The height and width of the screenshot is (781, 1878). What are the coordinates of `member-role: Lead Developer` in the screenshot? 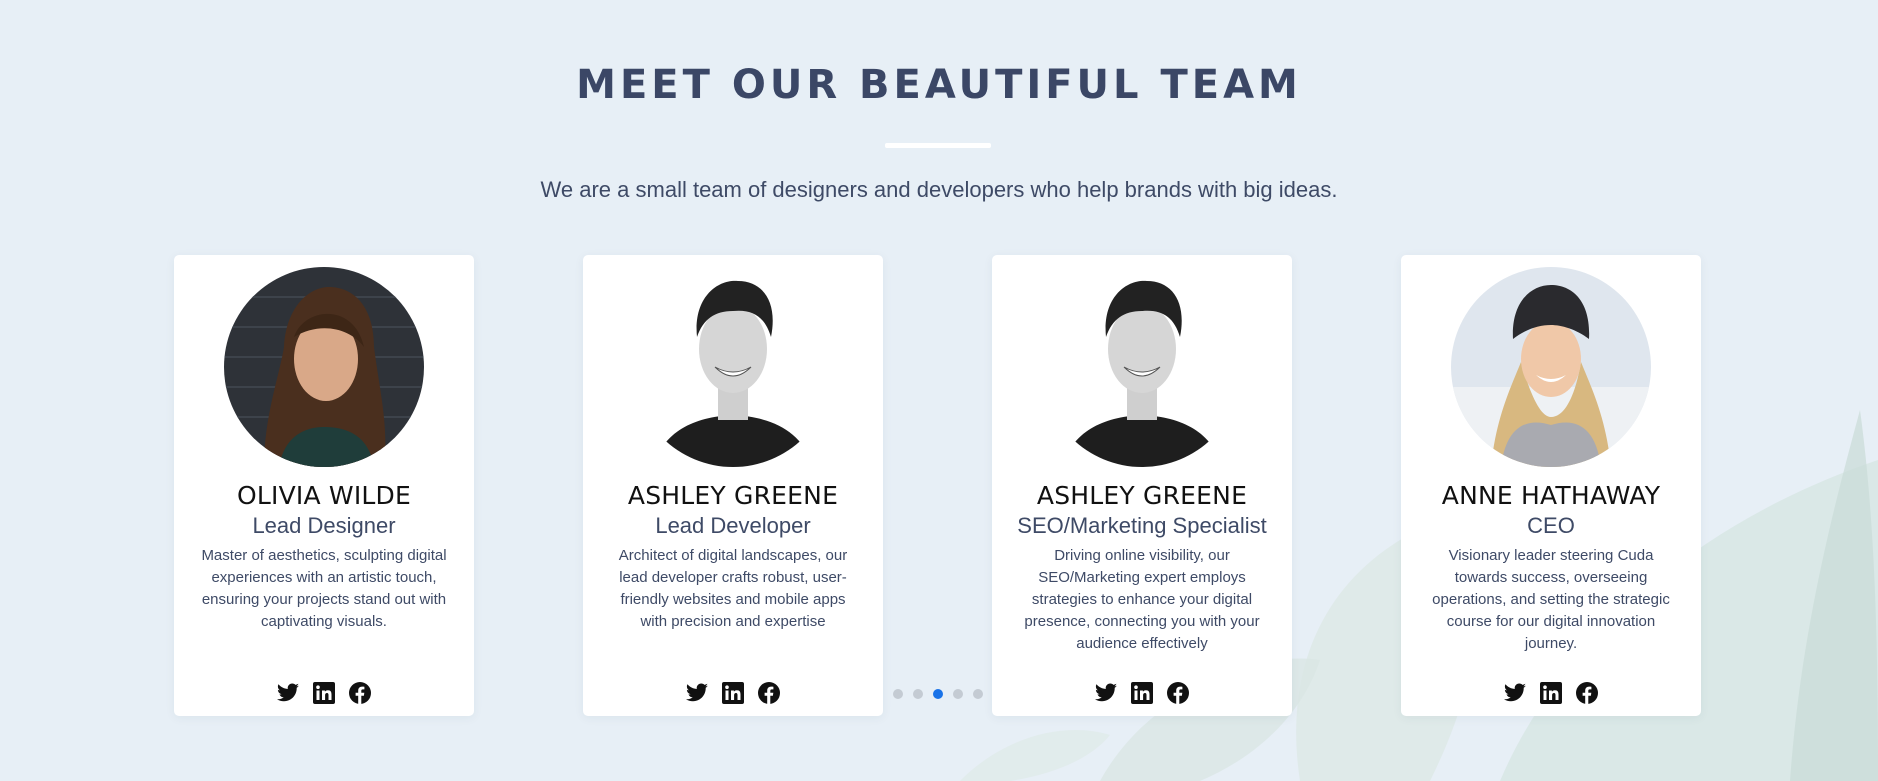 It's located at (733, 525).